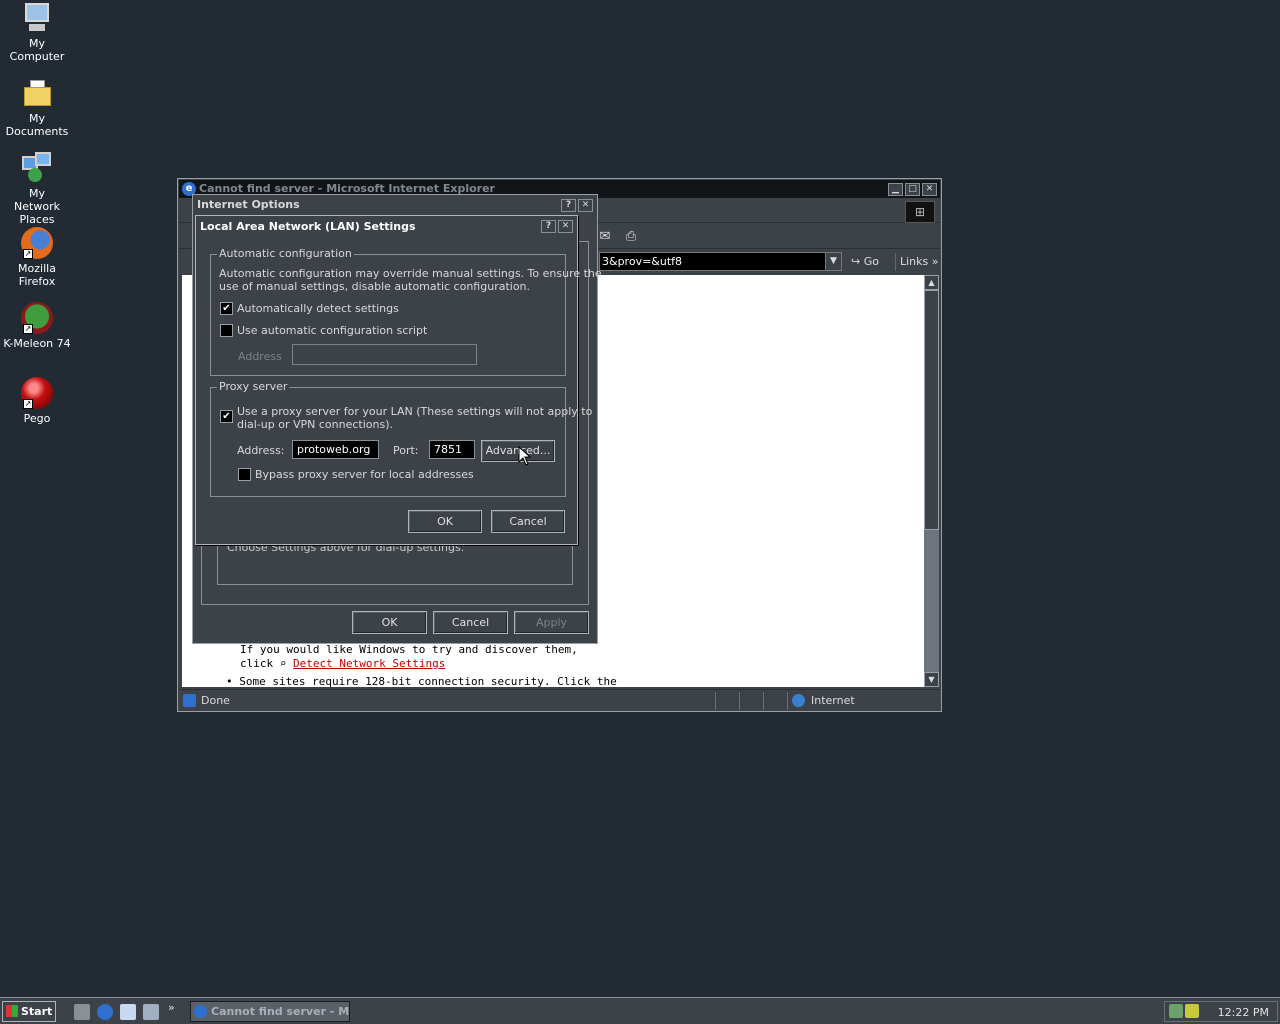 This screenshot has height=1024, width=1280. Describe the element at coordinates (200, 1011) in the screenshot. I see `ie-icon` at that location.